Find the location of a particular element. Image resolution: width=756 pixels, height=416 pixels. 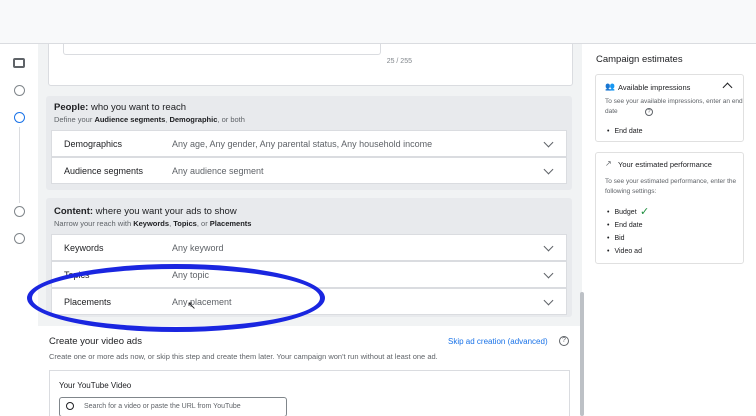

estimated-performance-heading: Your estimated performance is located at coordinates (665, 164).